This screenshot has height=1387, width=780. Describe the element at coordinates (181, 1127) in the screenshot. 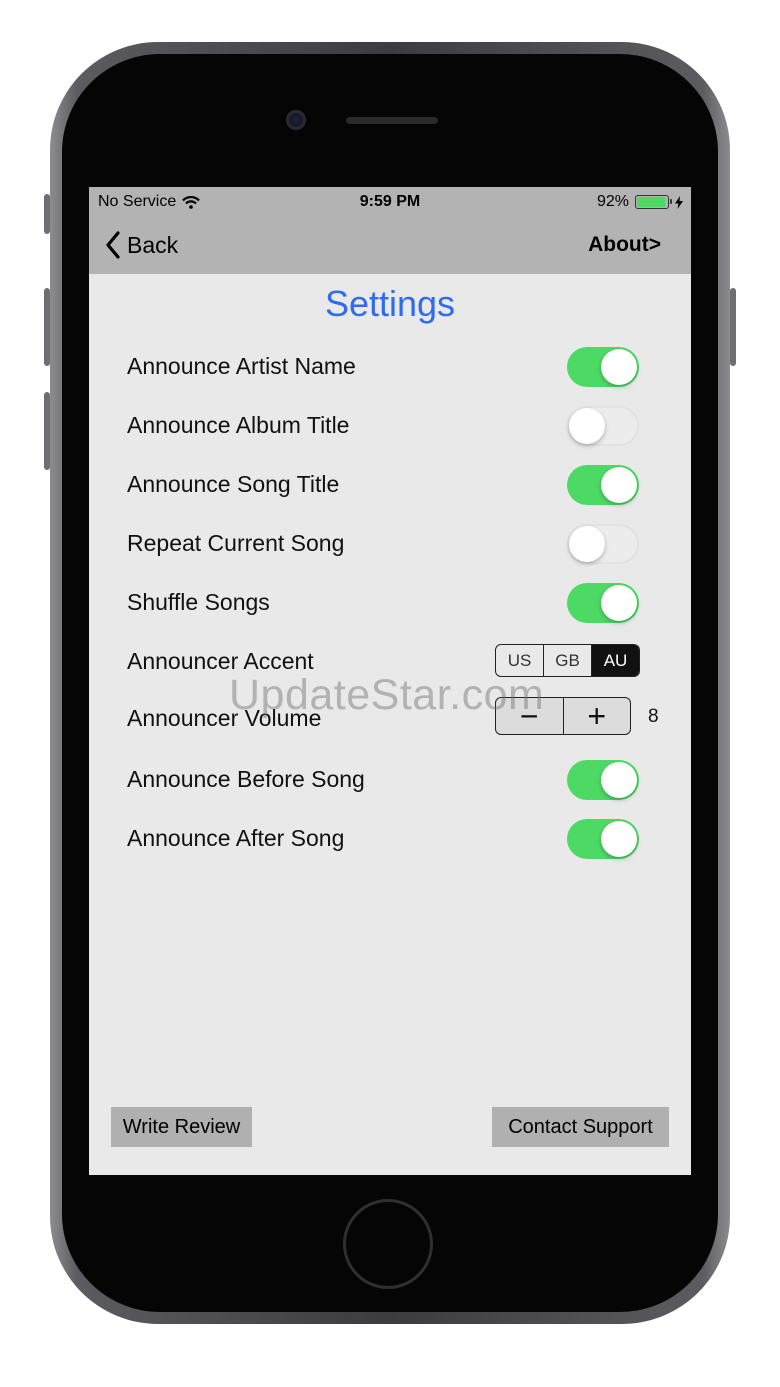

I see `write-review-button: Write Review` at that location.